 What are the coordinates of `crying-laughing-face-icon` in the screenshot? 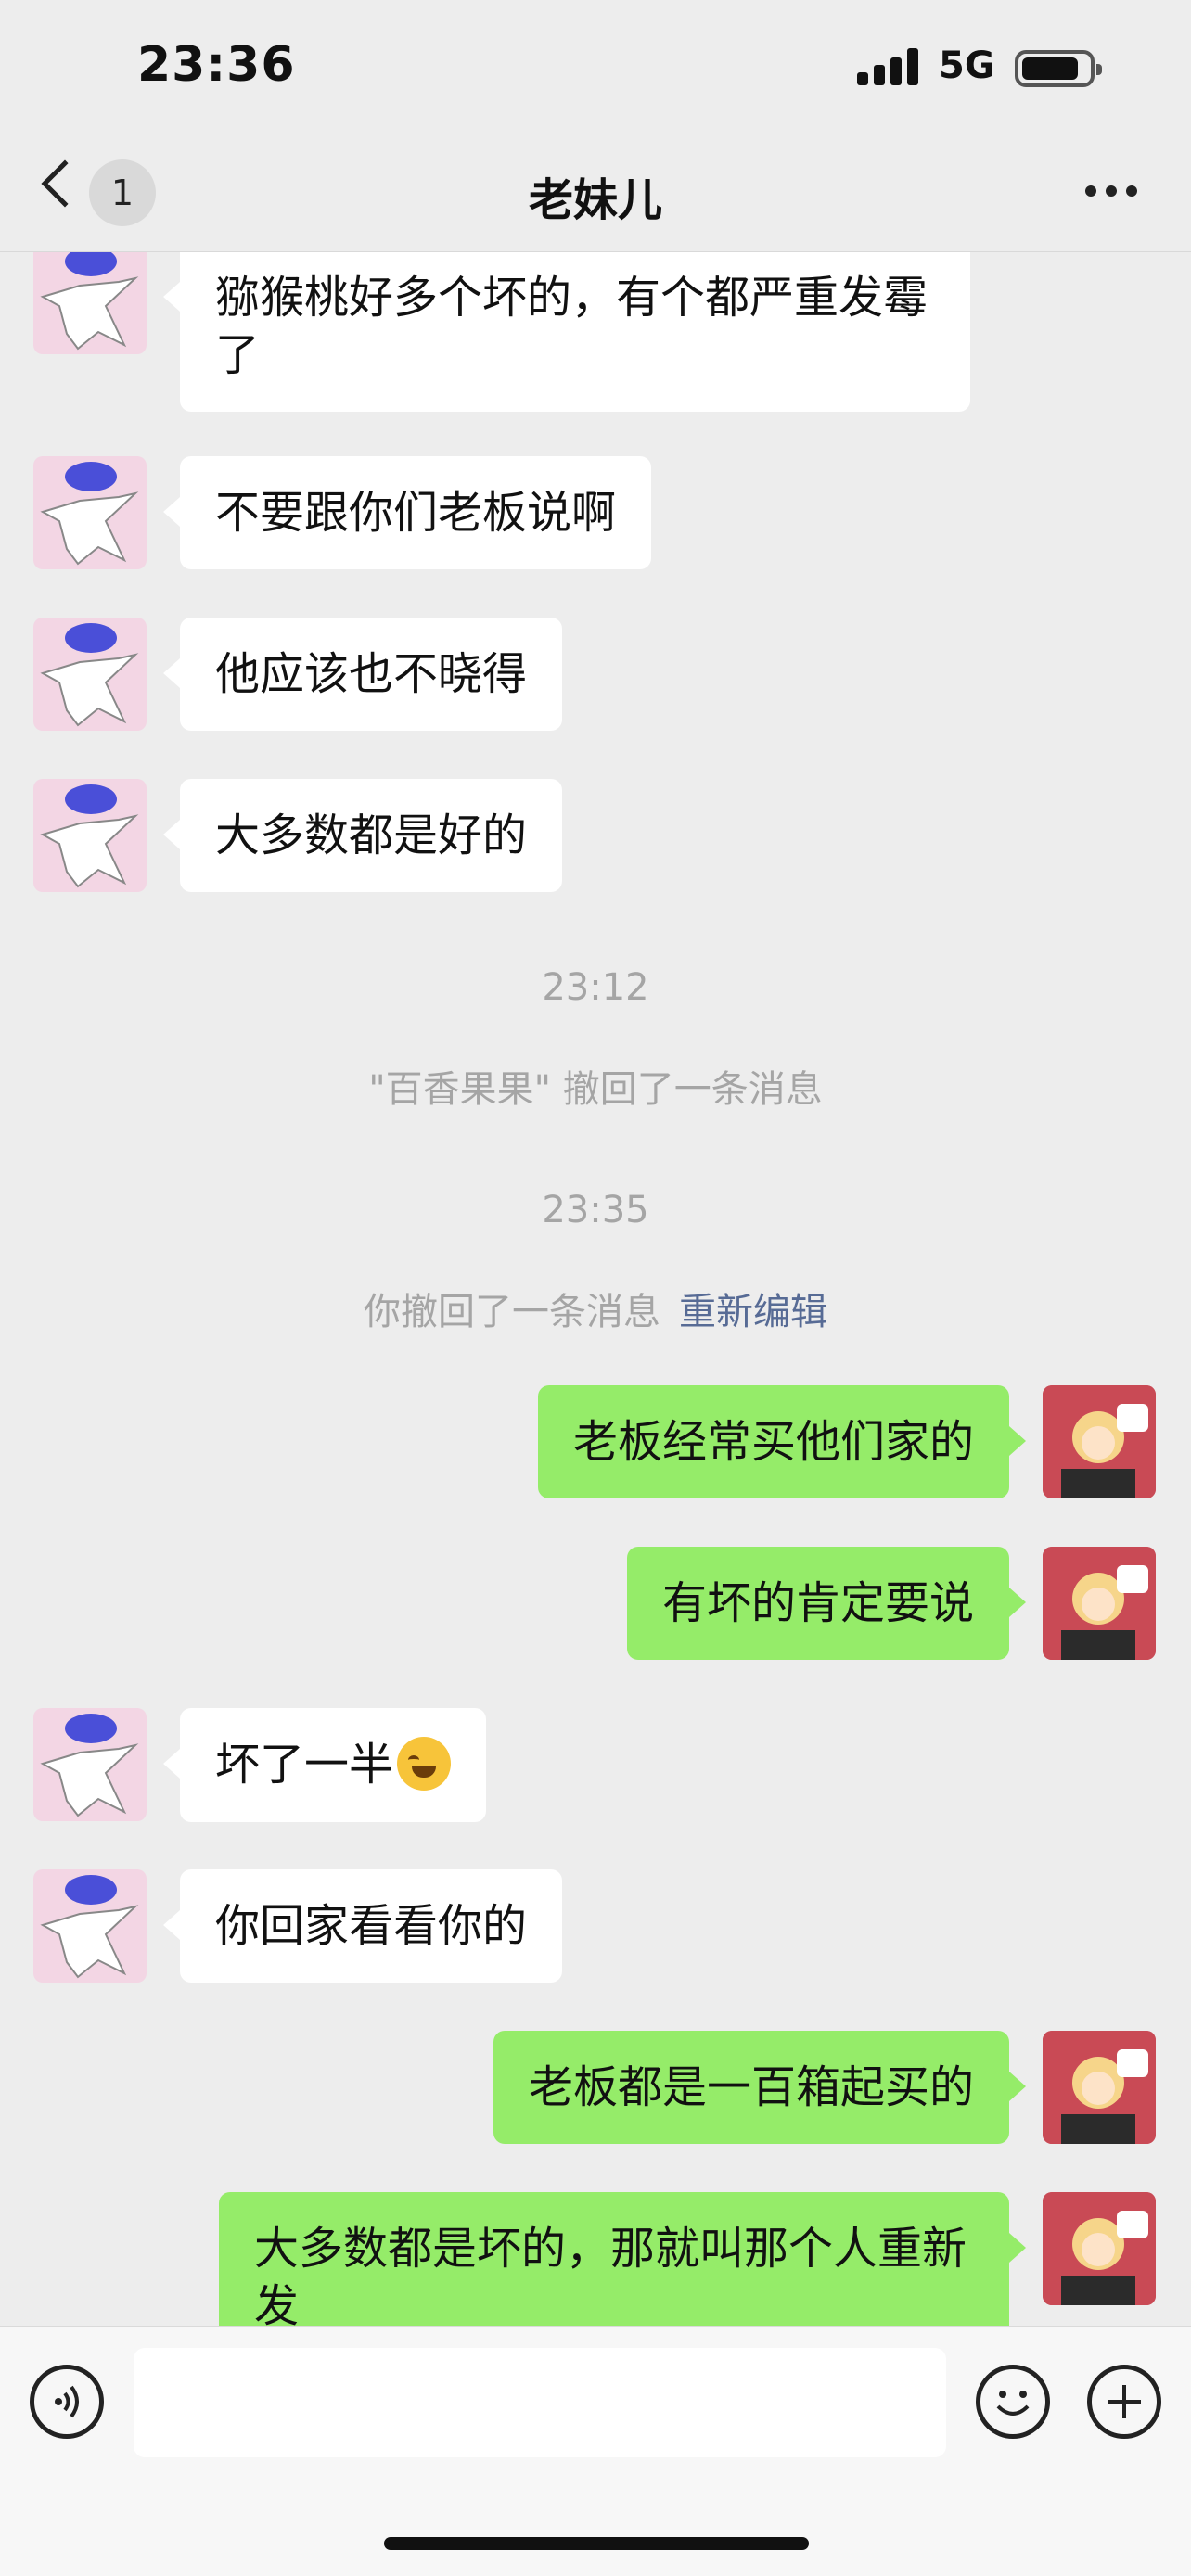 It's located at (424, 1764).